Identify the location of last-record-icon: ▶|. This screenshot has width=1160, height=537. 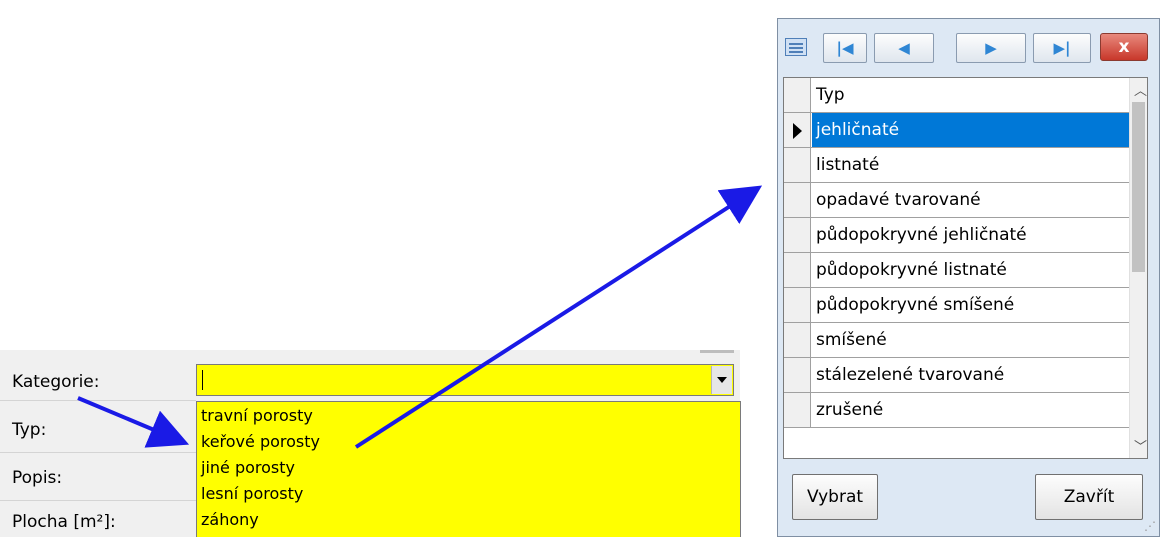
(1062, 48).